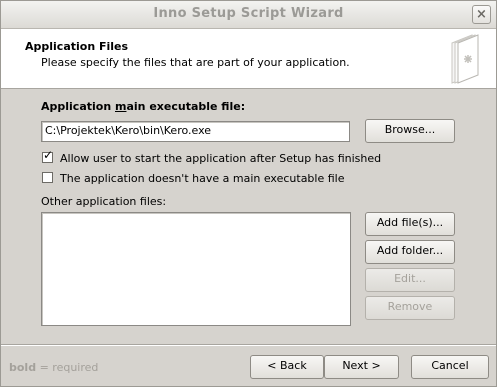 The width and height of the screenshot is (497, 387). What do you see at coordinates (47, 177) in the screenshot?
I see `no-exe-checkbox` at bounding box center [47, 177].